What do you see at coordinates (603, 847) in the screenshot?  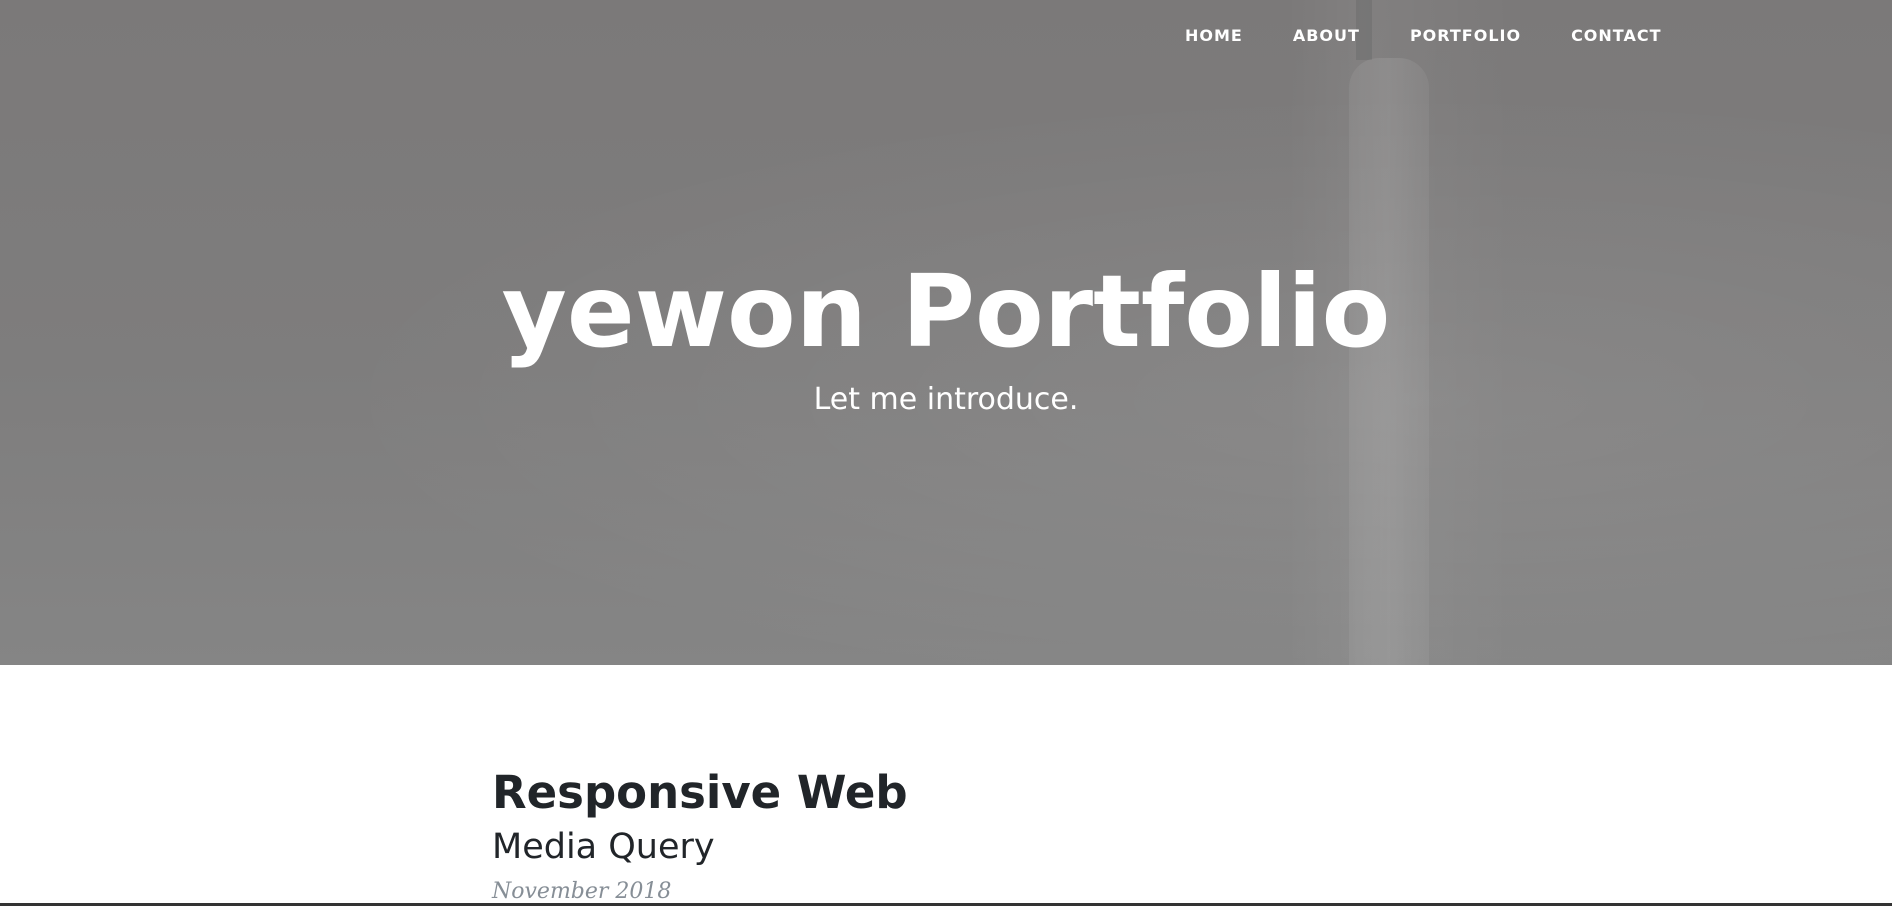 I see `post-subtitle: Media Query` at bounding box center [603, 847].